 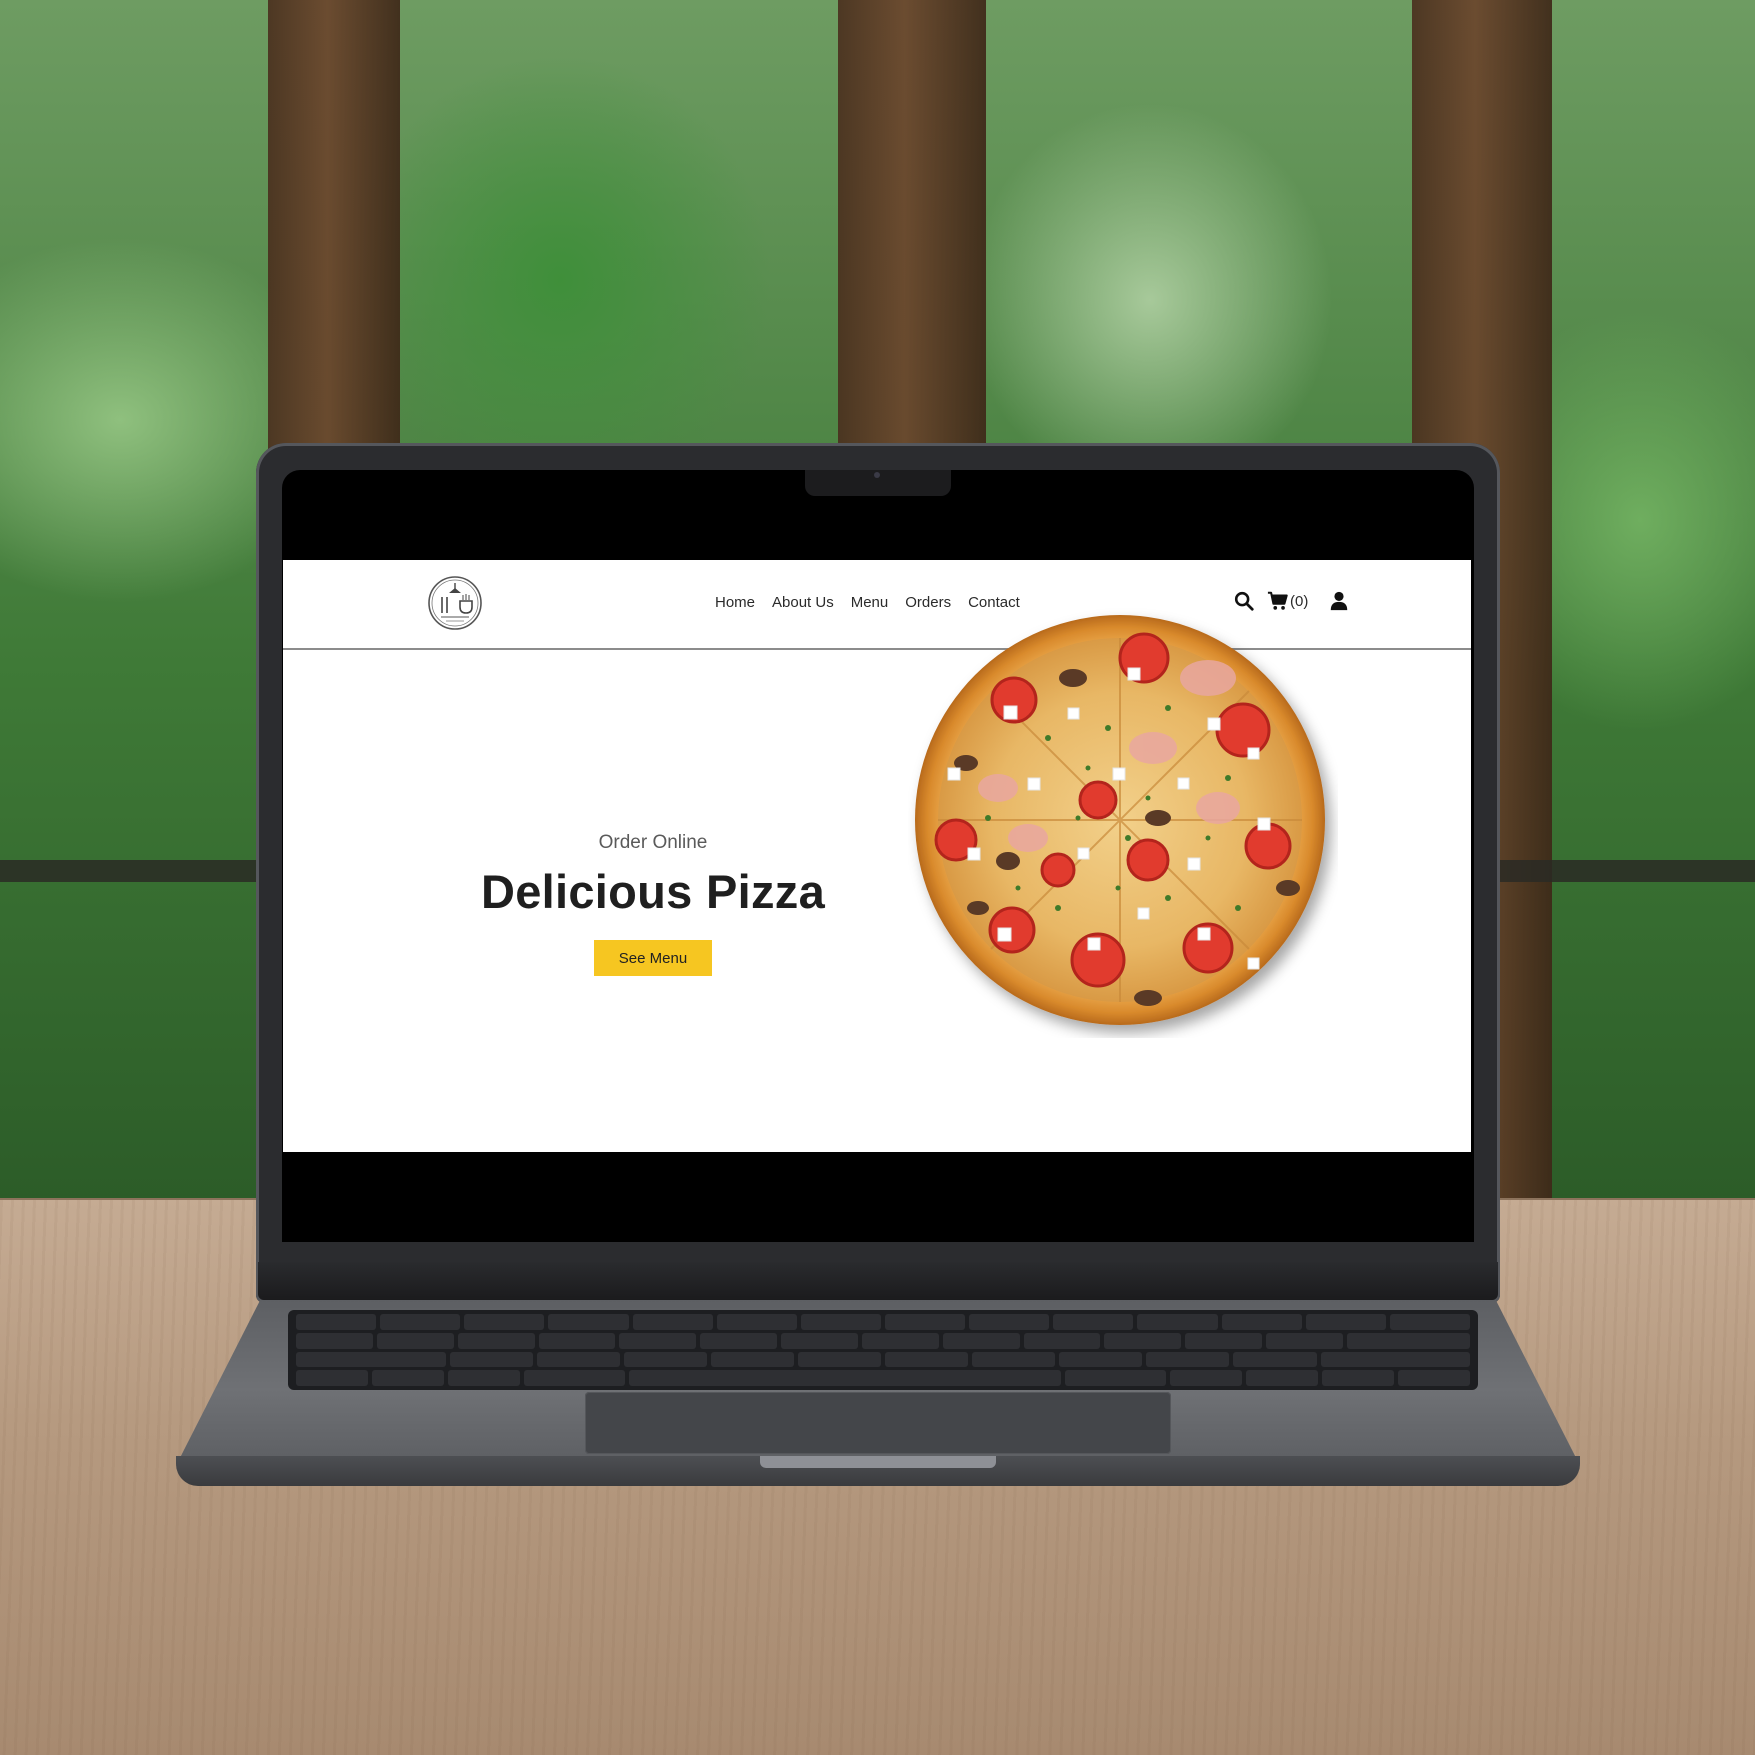 What do you see at coordinates (878, 1281) in the screenshot?
I see `laptop-hinge` at bounding box center [878, 1281].